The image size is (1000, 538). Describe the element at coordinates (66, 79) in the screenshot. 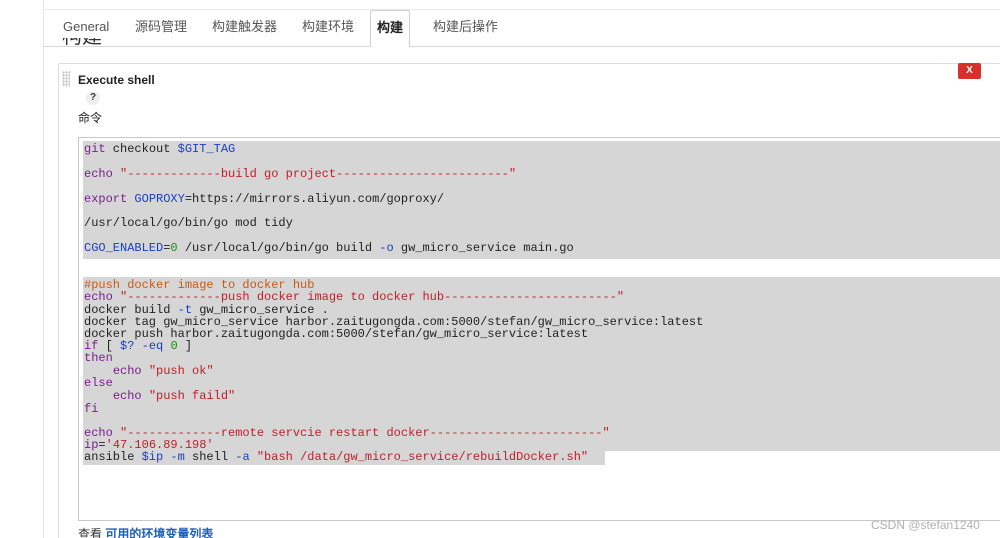

I see `drag-handle-icon` at that location.